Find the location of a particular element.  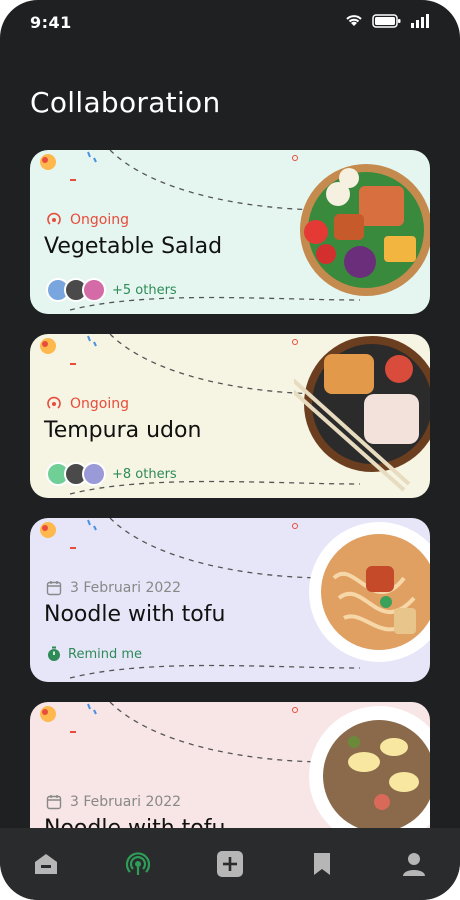

remind-me-label: Remind me is located at coordinates (105, 654).